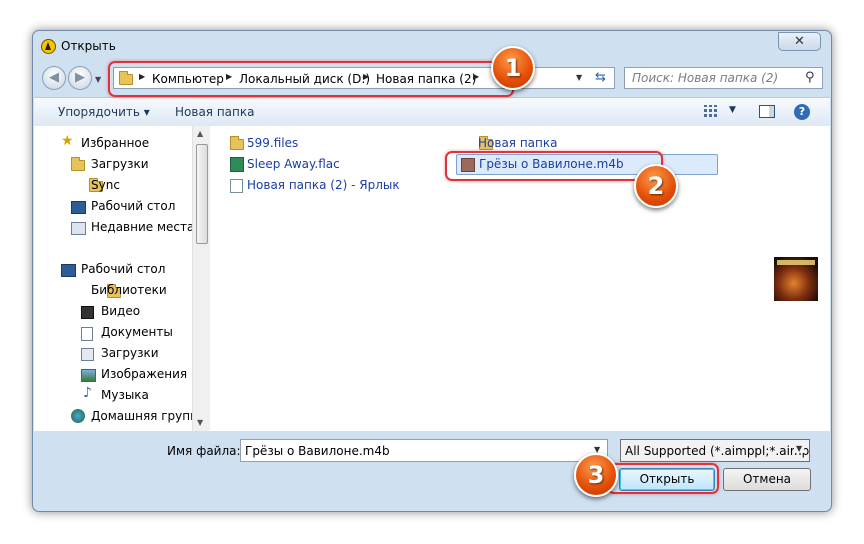 The height and width of the screenshot is (544, 864). What do you see at coordinates (705, 78) in the screenshot?
I see `search-placeholder: Поиск: Новая папка (2)` at bounding box center [705, 78].